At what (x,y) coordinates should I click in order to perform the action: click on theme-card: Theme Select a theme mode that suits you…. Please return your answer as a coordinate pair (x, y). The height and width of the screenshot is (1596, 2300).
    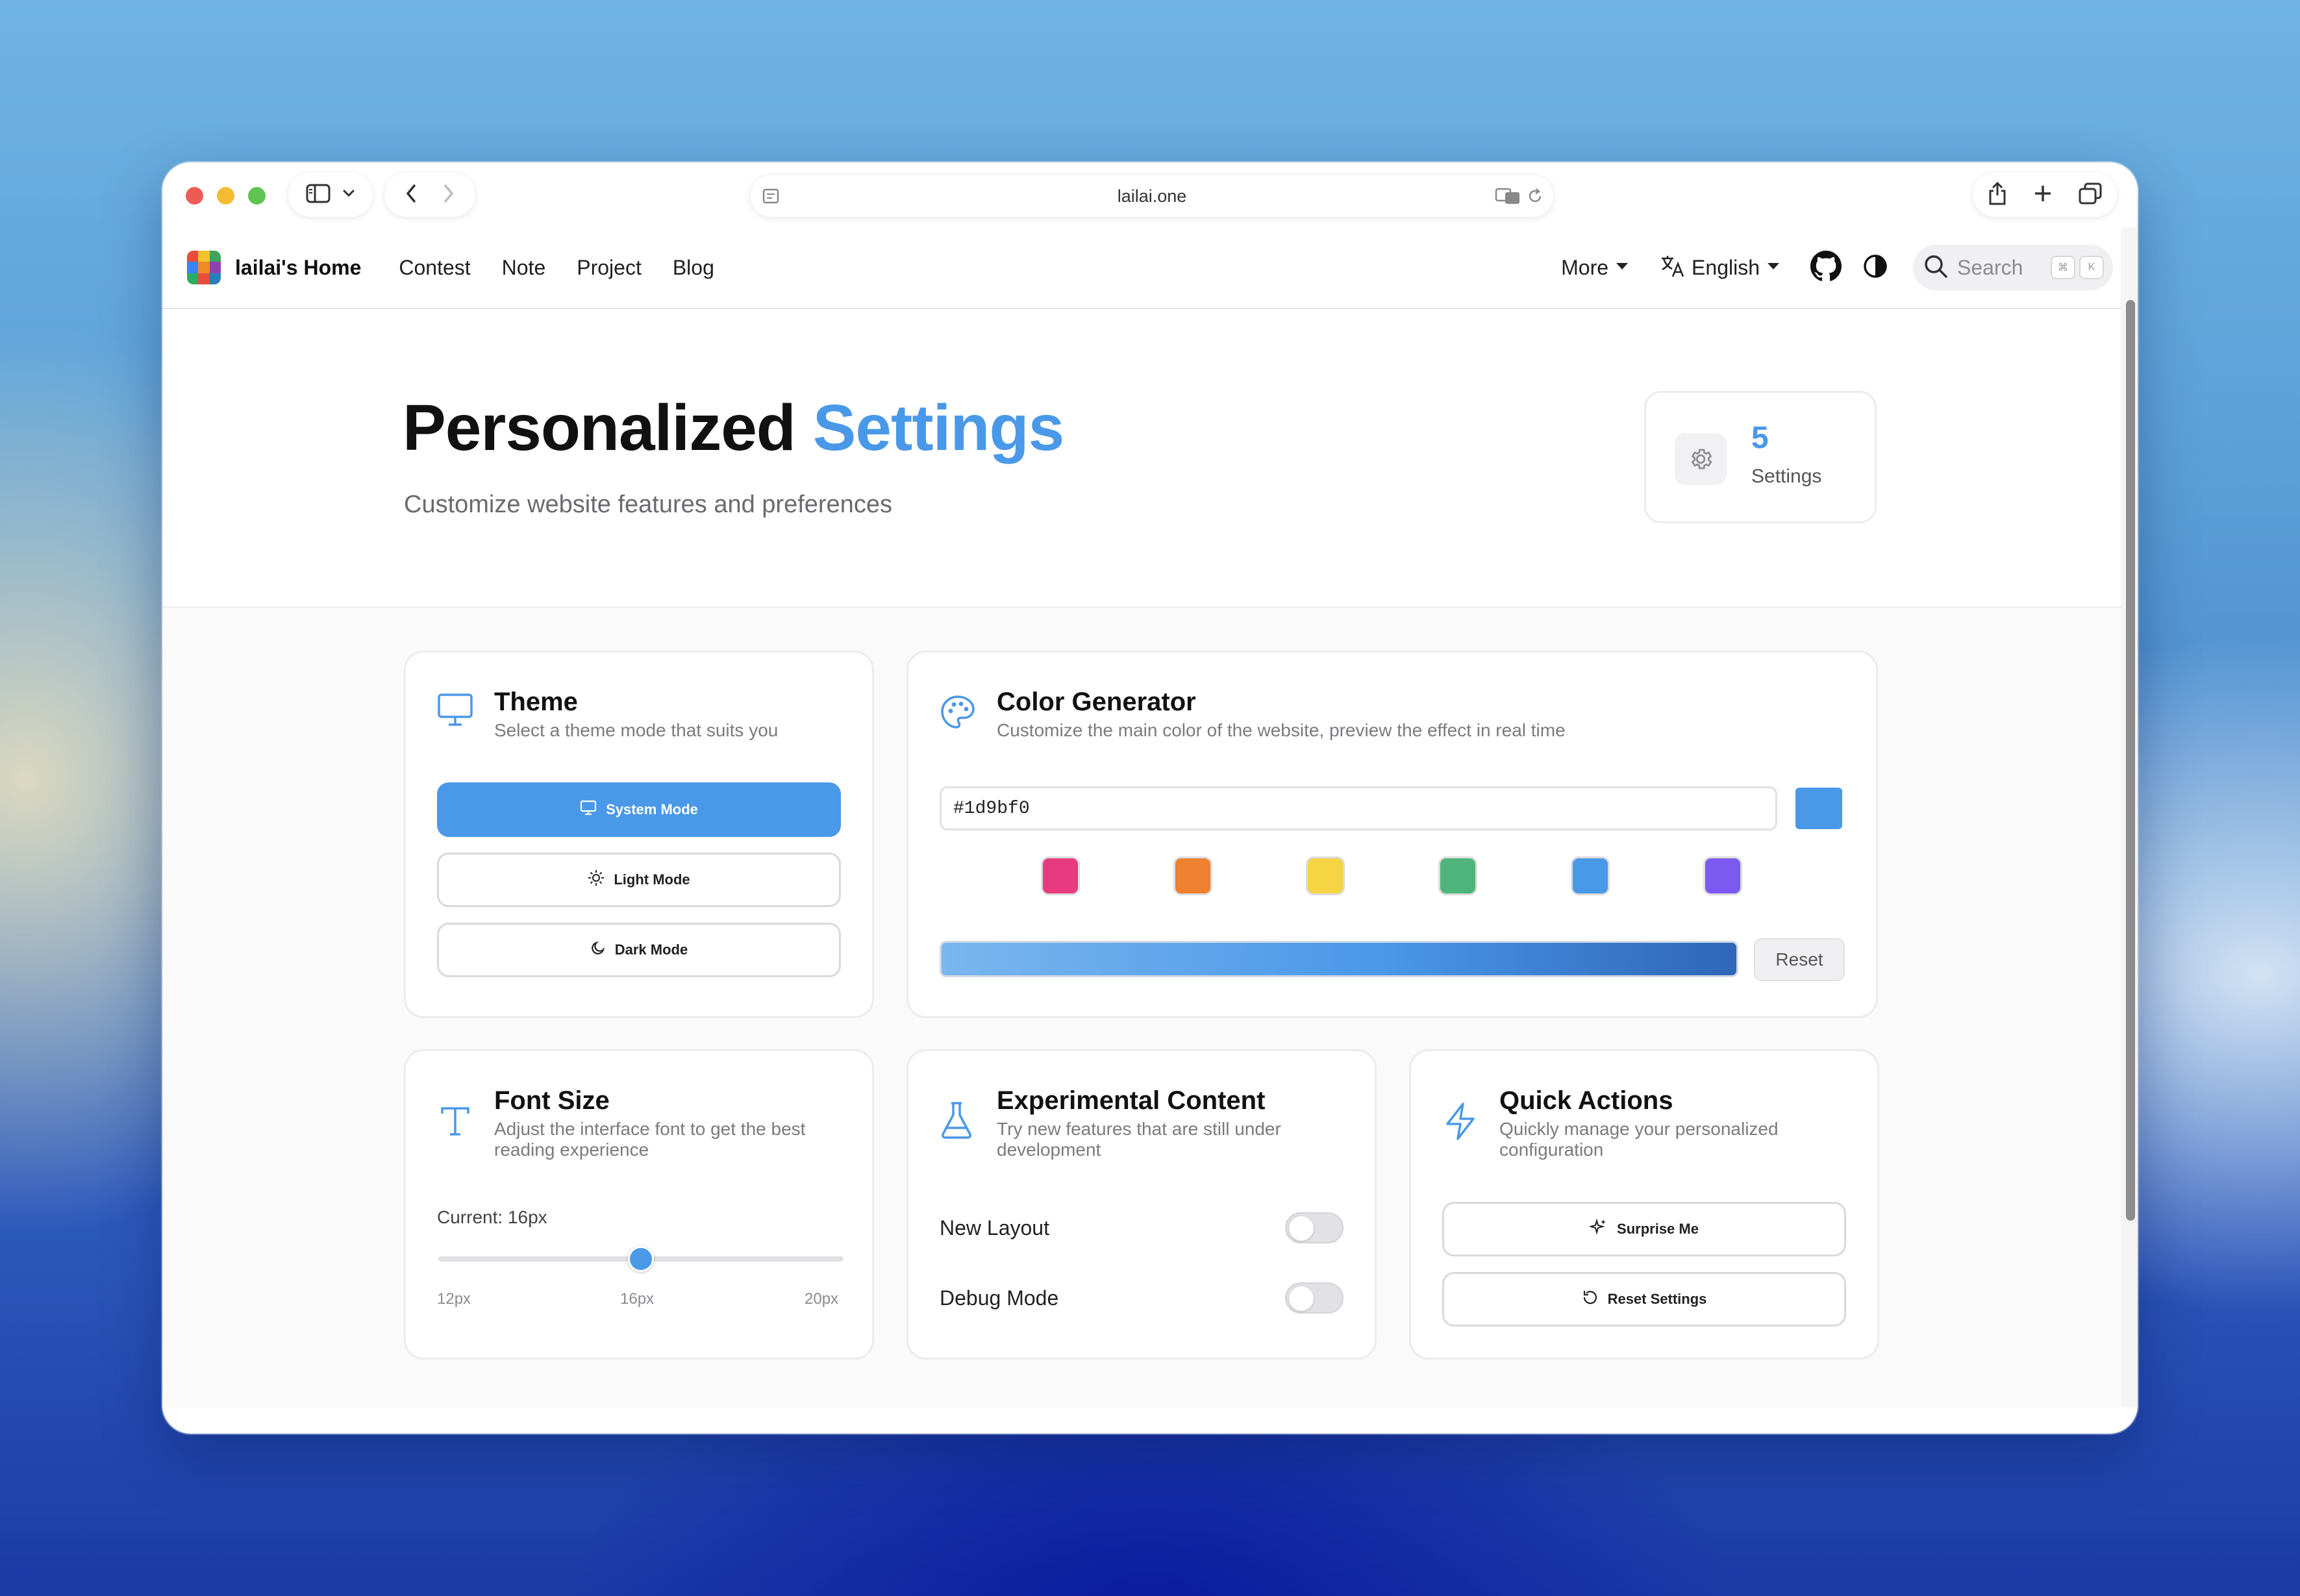
    Looking at the image, I should click on (639, 835).